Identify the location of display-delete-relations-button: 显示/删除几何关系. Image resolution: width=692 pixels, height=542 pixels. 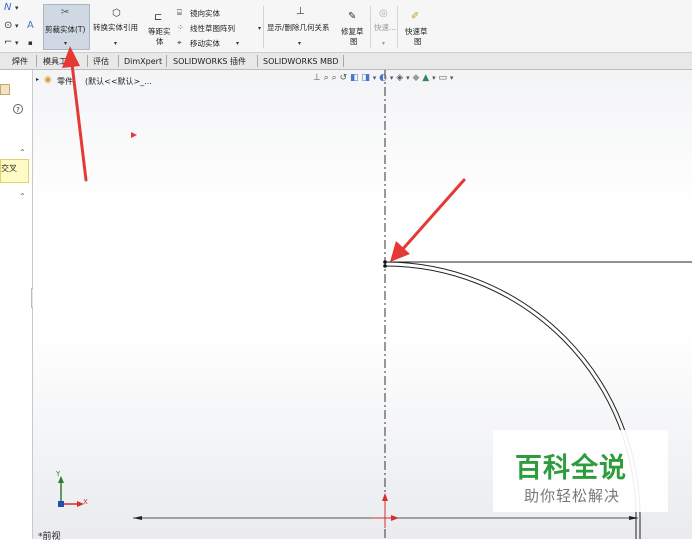
(298, 27).